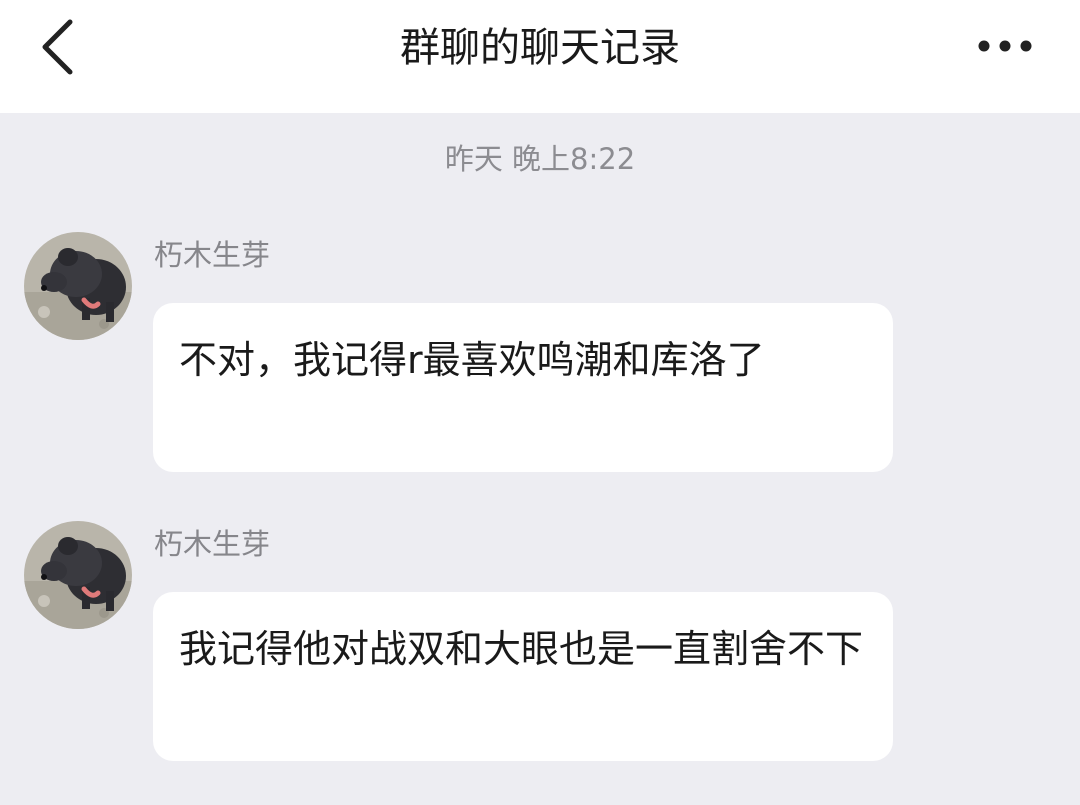  I want to click on message-bubble: 我记得他对战双和大眼也是一直割舍不下, so click(523, 676).